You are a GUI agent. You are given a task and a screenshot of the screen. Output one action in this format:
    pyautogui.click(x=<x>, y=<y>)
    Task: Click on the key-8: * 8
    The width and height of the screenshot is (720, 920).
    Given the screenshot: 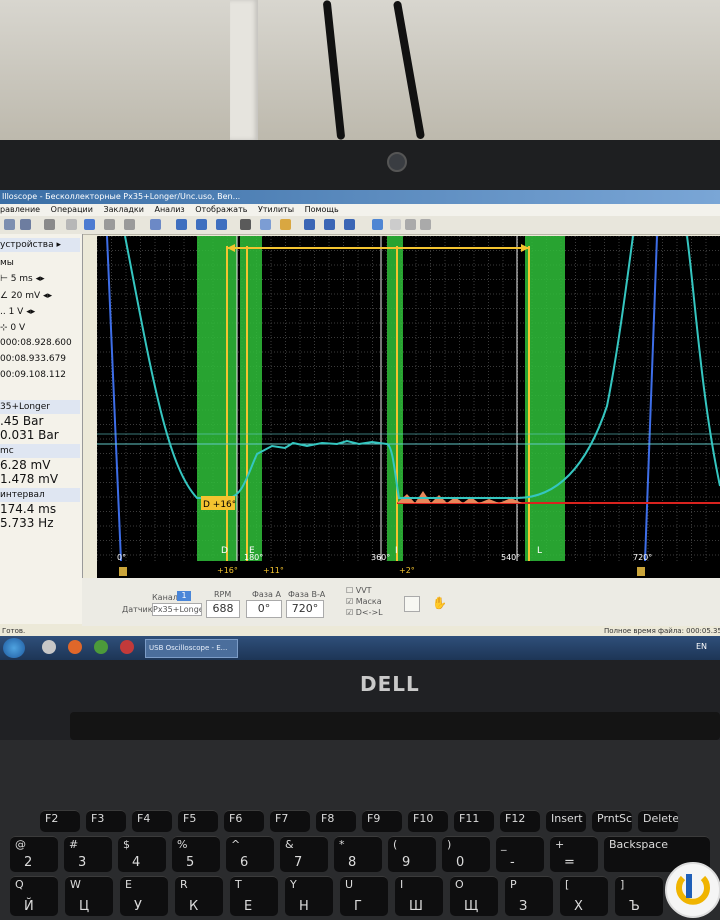 What is the action you would take?
    pyautogui.click(x=358, y=854)
    